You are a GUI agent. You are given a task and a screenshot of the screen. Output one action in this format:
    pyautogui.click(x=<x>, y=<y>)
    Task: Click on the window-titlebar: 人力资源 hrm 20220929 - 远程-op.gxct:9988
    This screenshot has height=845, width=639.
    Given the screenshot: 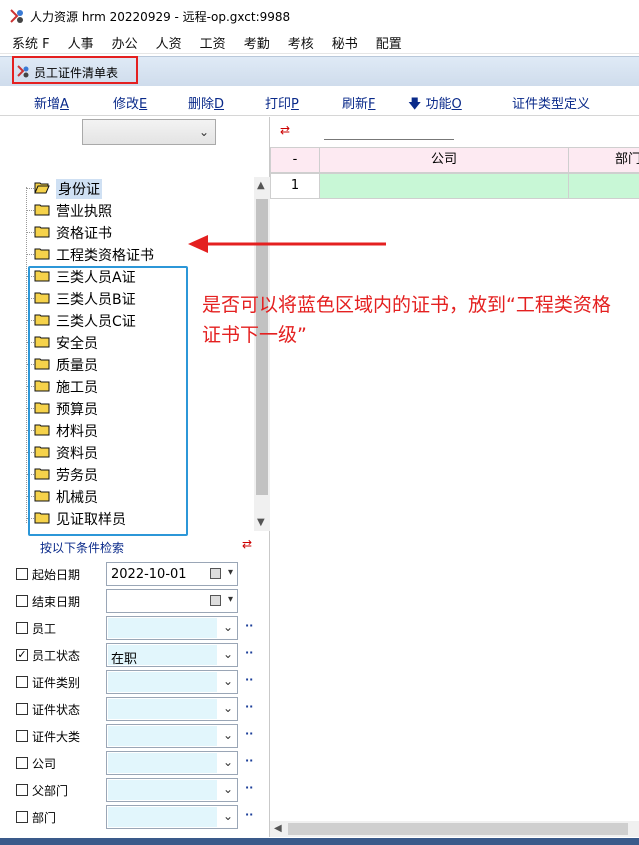 What is the action you would take?
    pyautogui.click(x=319, y=16)
    